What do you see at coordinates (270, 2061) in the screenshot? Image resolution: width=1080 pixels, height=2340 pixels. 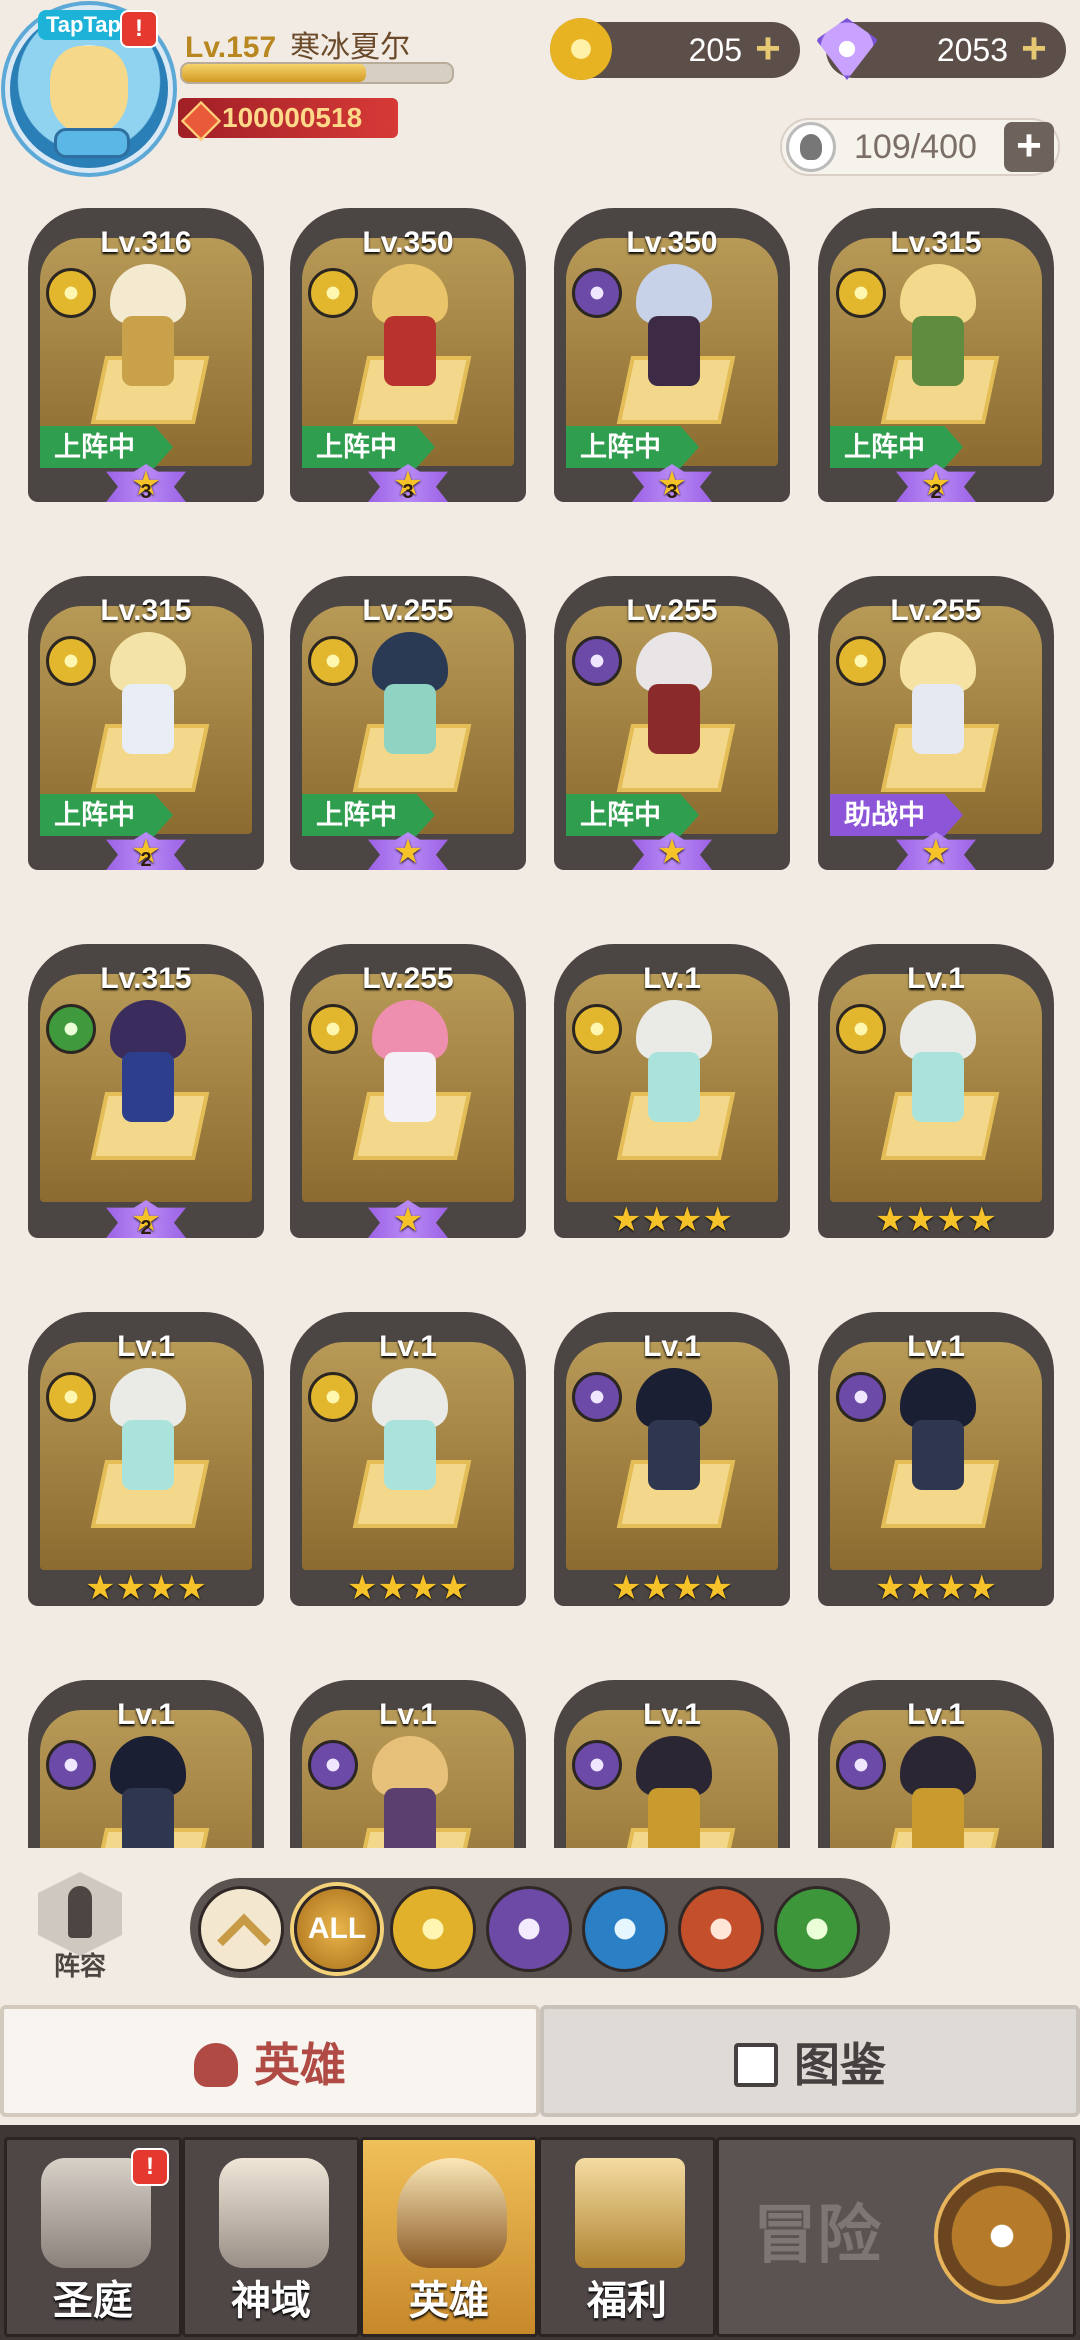 I see `tab-heroes: 英雄` at bounding box center [270, 2061].